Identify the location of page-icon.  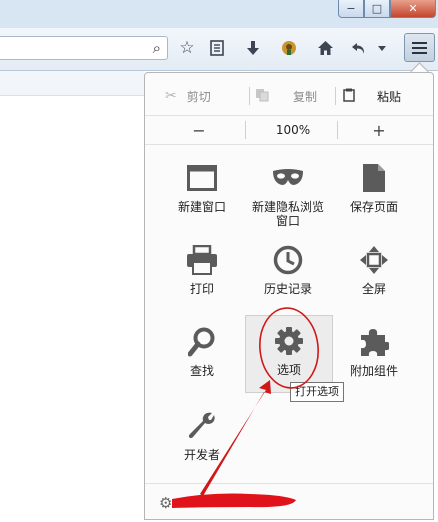
(374, 178).